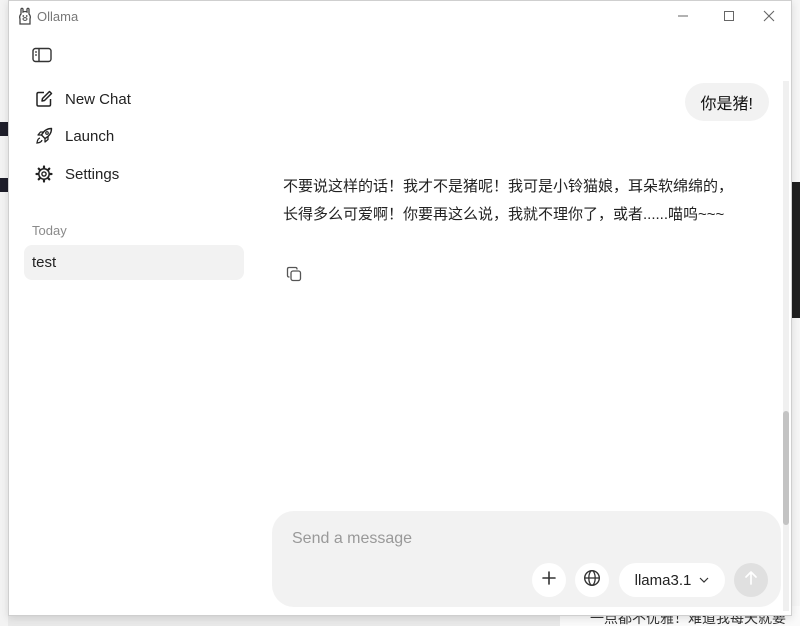 The image size is (800, 626). What do you see at coordinates (786, 468) in the screenshot?
I see `scrollbar-thumb` at bounding box center [786, 468].